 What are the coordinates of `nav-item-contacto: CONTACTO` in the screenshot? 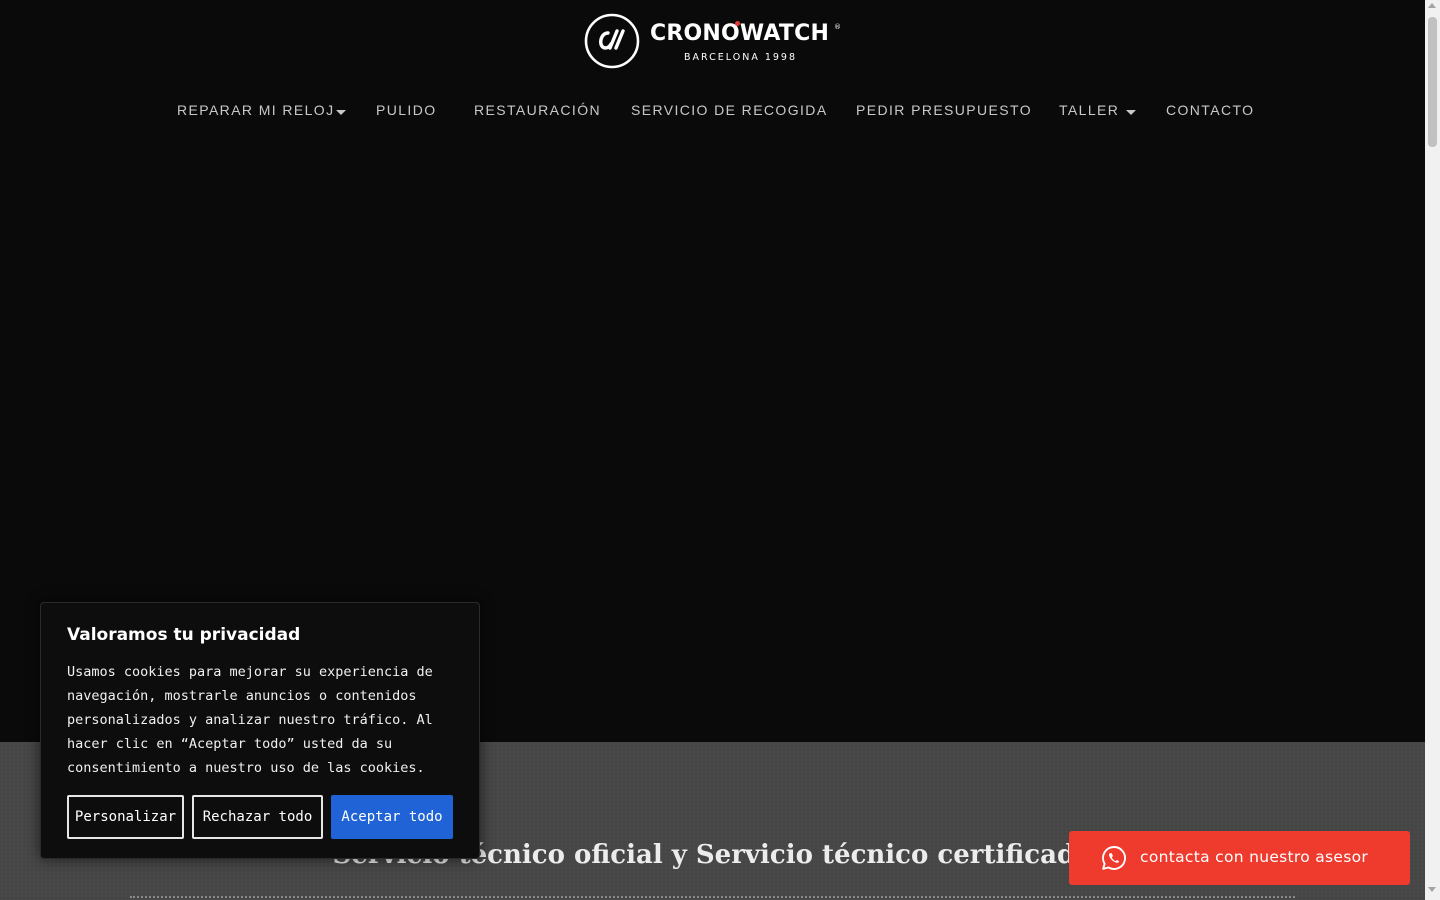 It's located at (1210, 110).